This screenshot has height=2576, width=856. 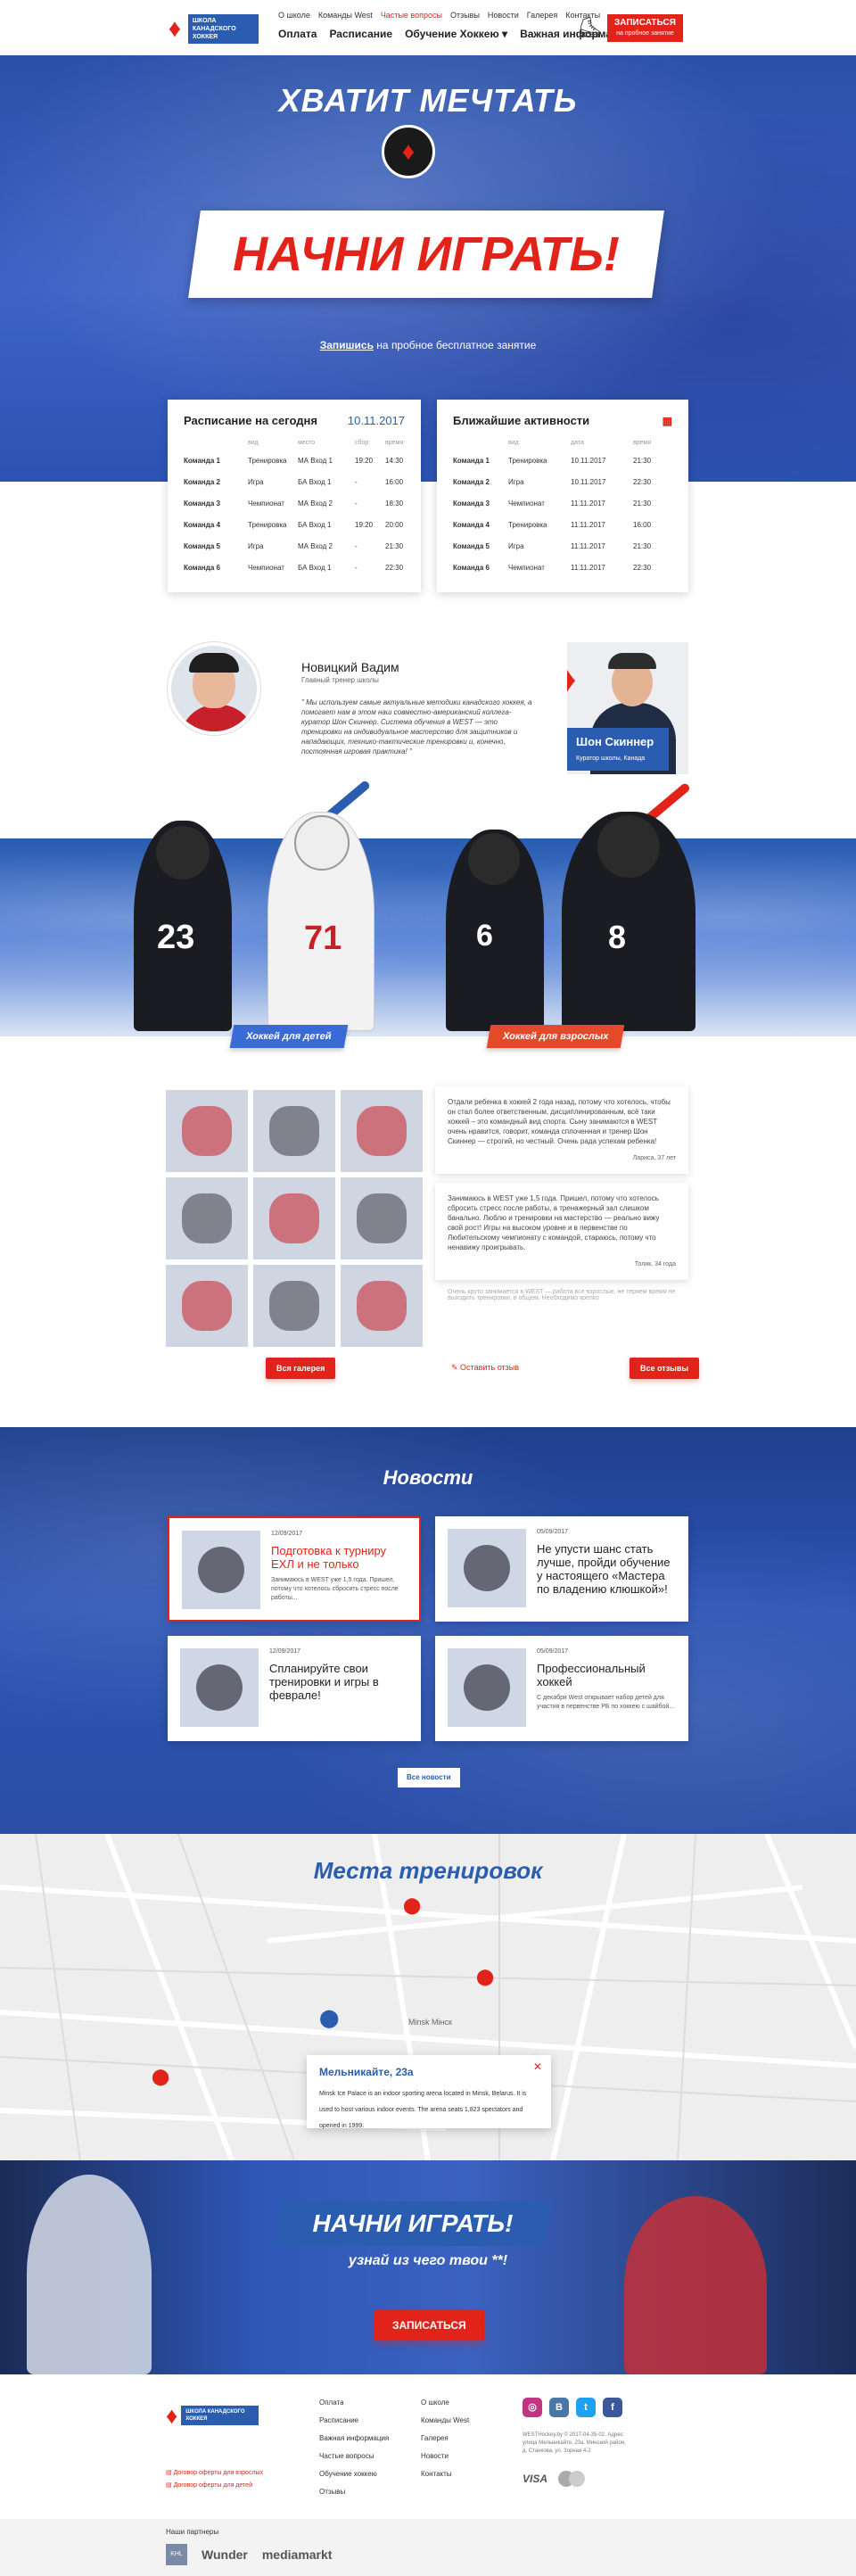 What do you see at coordinates (297, 34) in the screenshot?
I see `nav-payment: Оплата` at bounding box center [297, 34].